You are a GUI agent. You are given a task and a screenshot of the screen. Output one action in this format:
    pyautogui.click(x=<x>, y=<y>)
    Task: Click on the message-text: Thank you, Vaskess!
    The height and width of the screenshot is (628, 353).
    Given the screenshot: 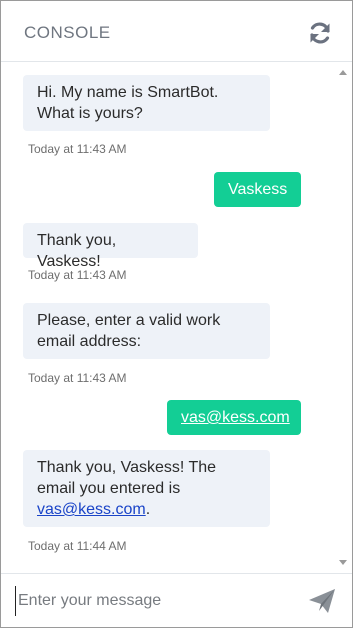 What is the action you would take?
    pyautogui.click(x=77, y=251)
    